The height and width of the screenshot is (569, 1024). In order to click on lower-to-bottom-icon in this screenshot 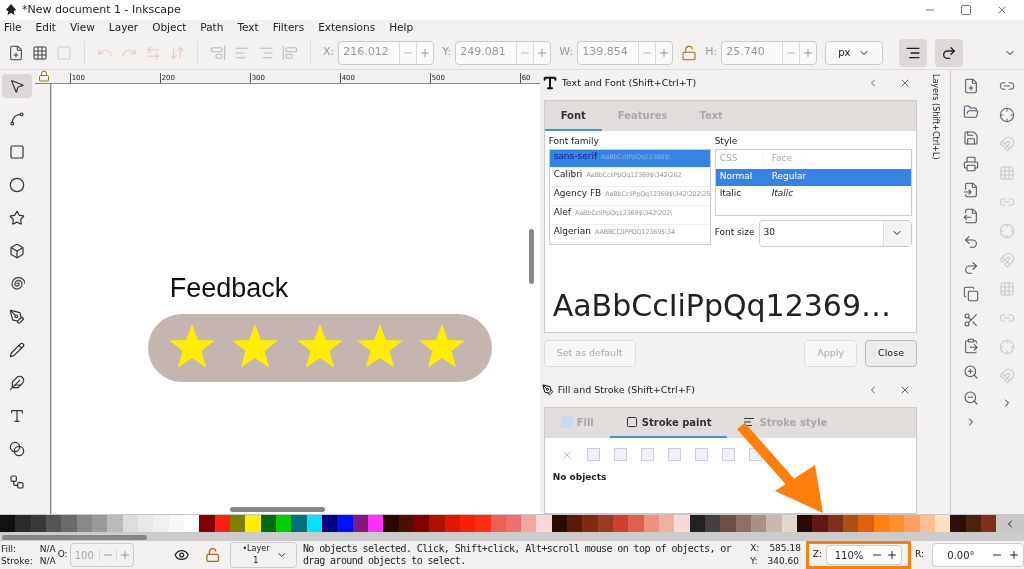, I will do `click(218, 52)`.